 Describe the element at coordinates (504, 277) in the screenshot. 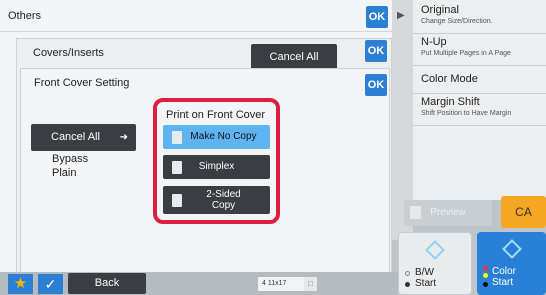

I see `color-start-label: Color Start` at that location.